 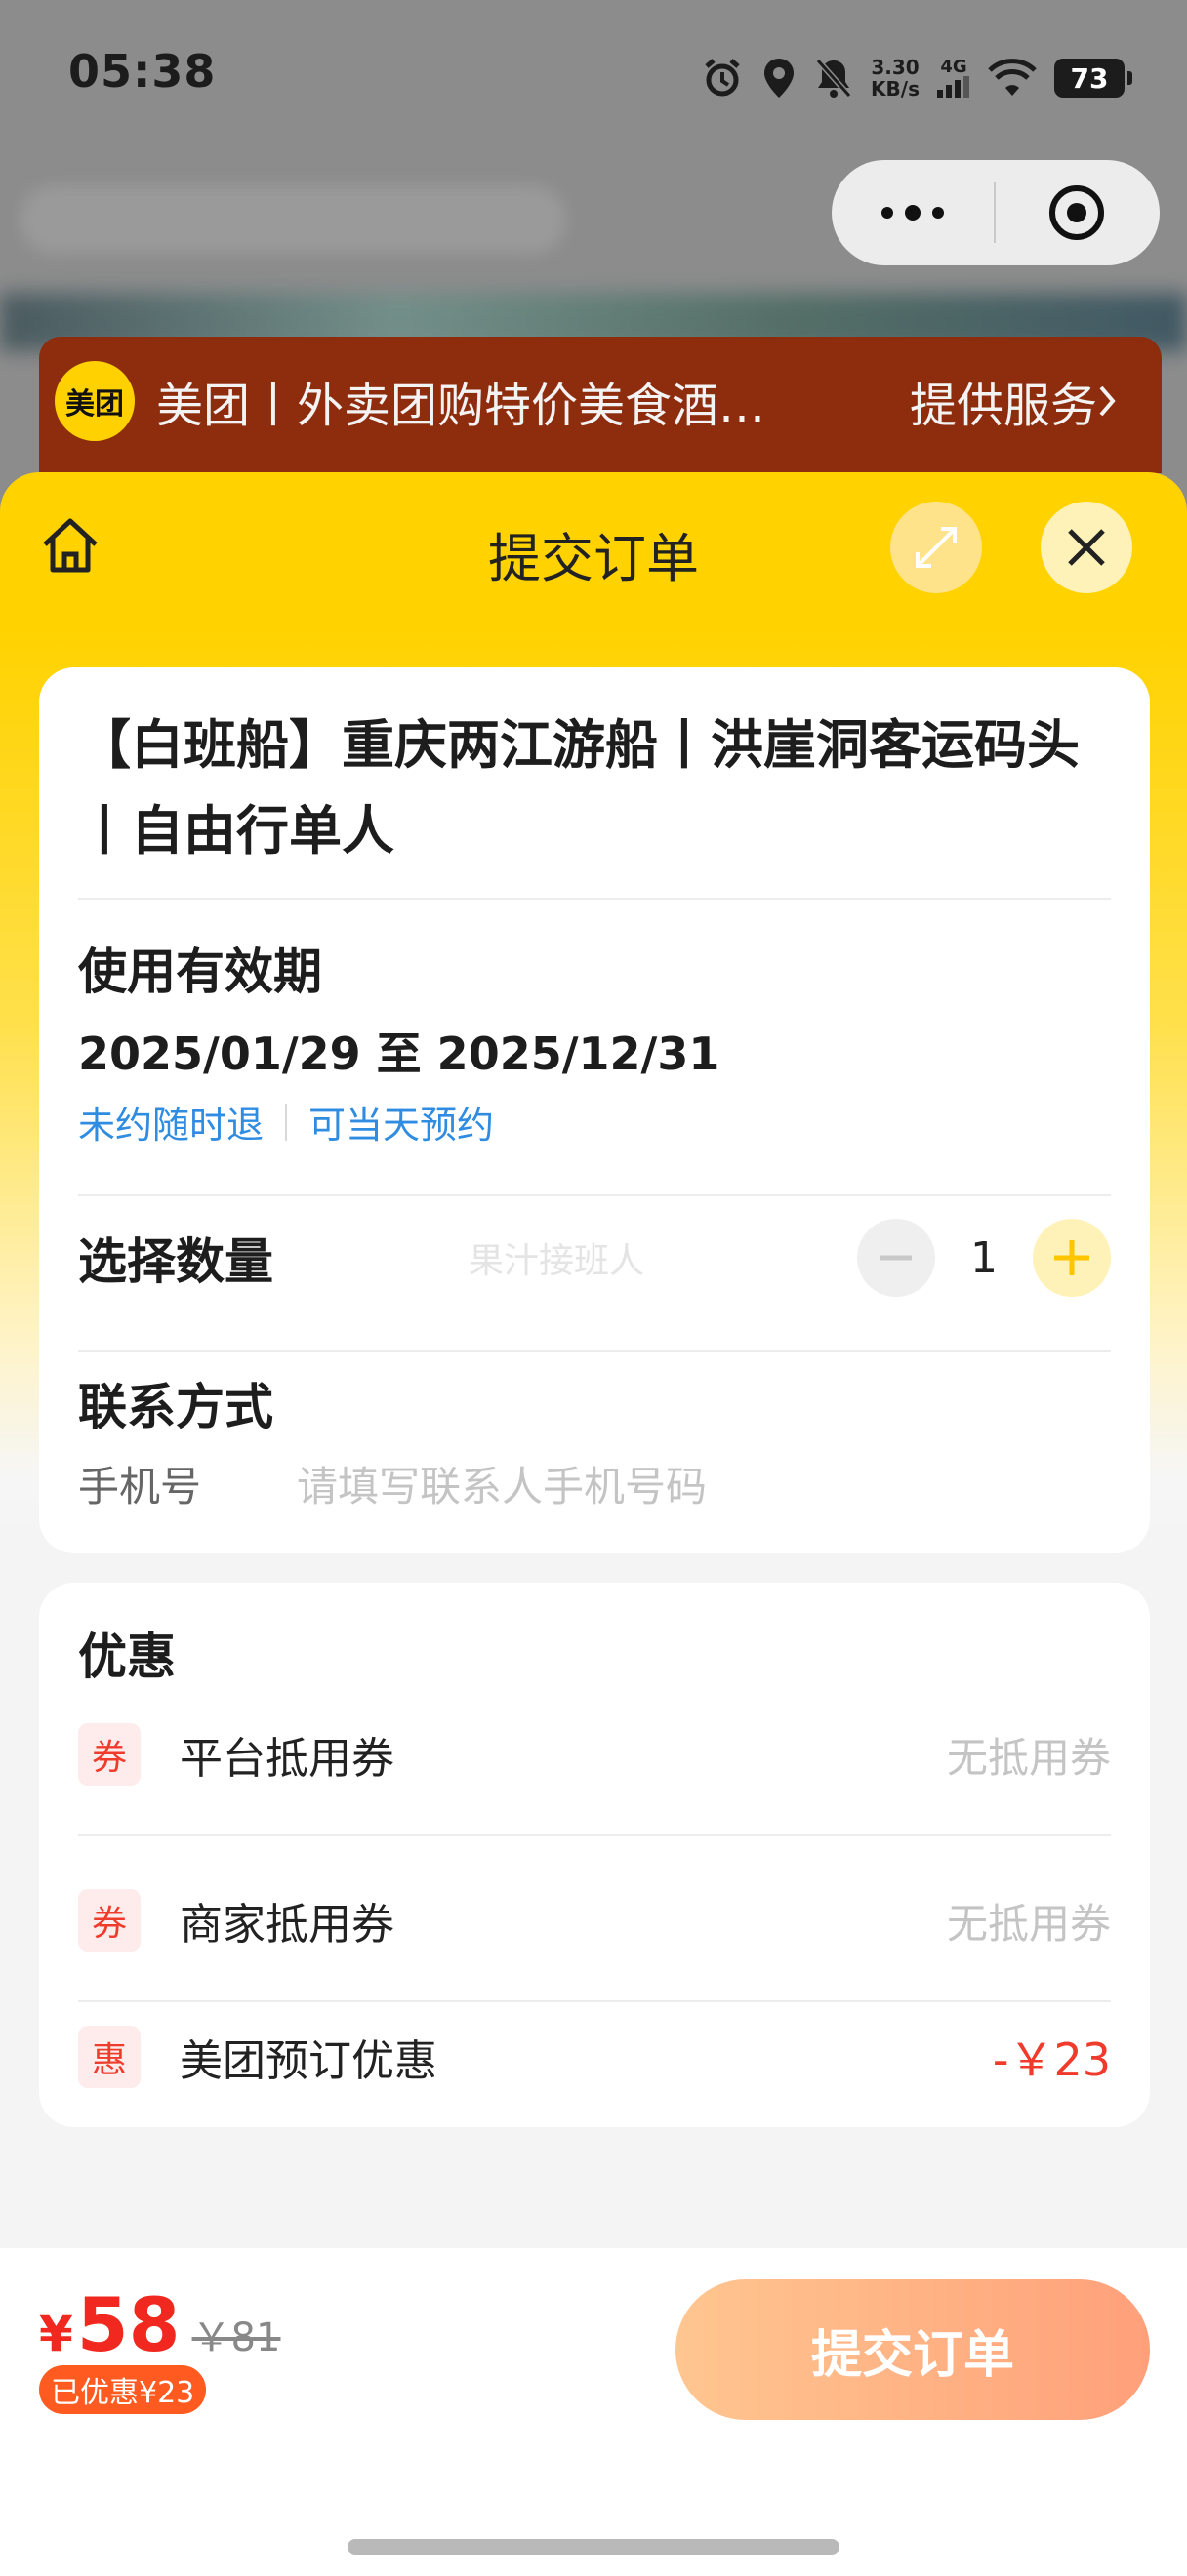 I want to click on saved-badge: 已优惠¥23, so click(x=123, y=2389).